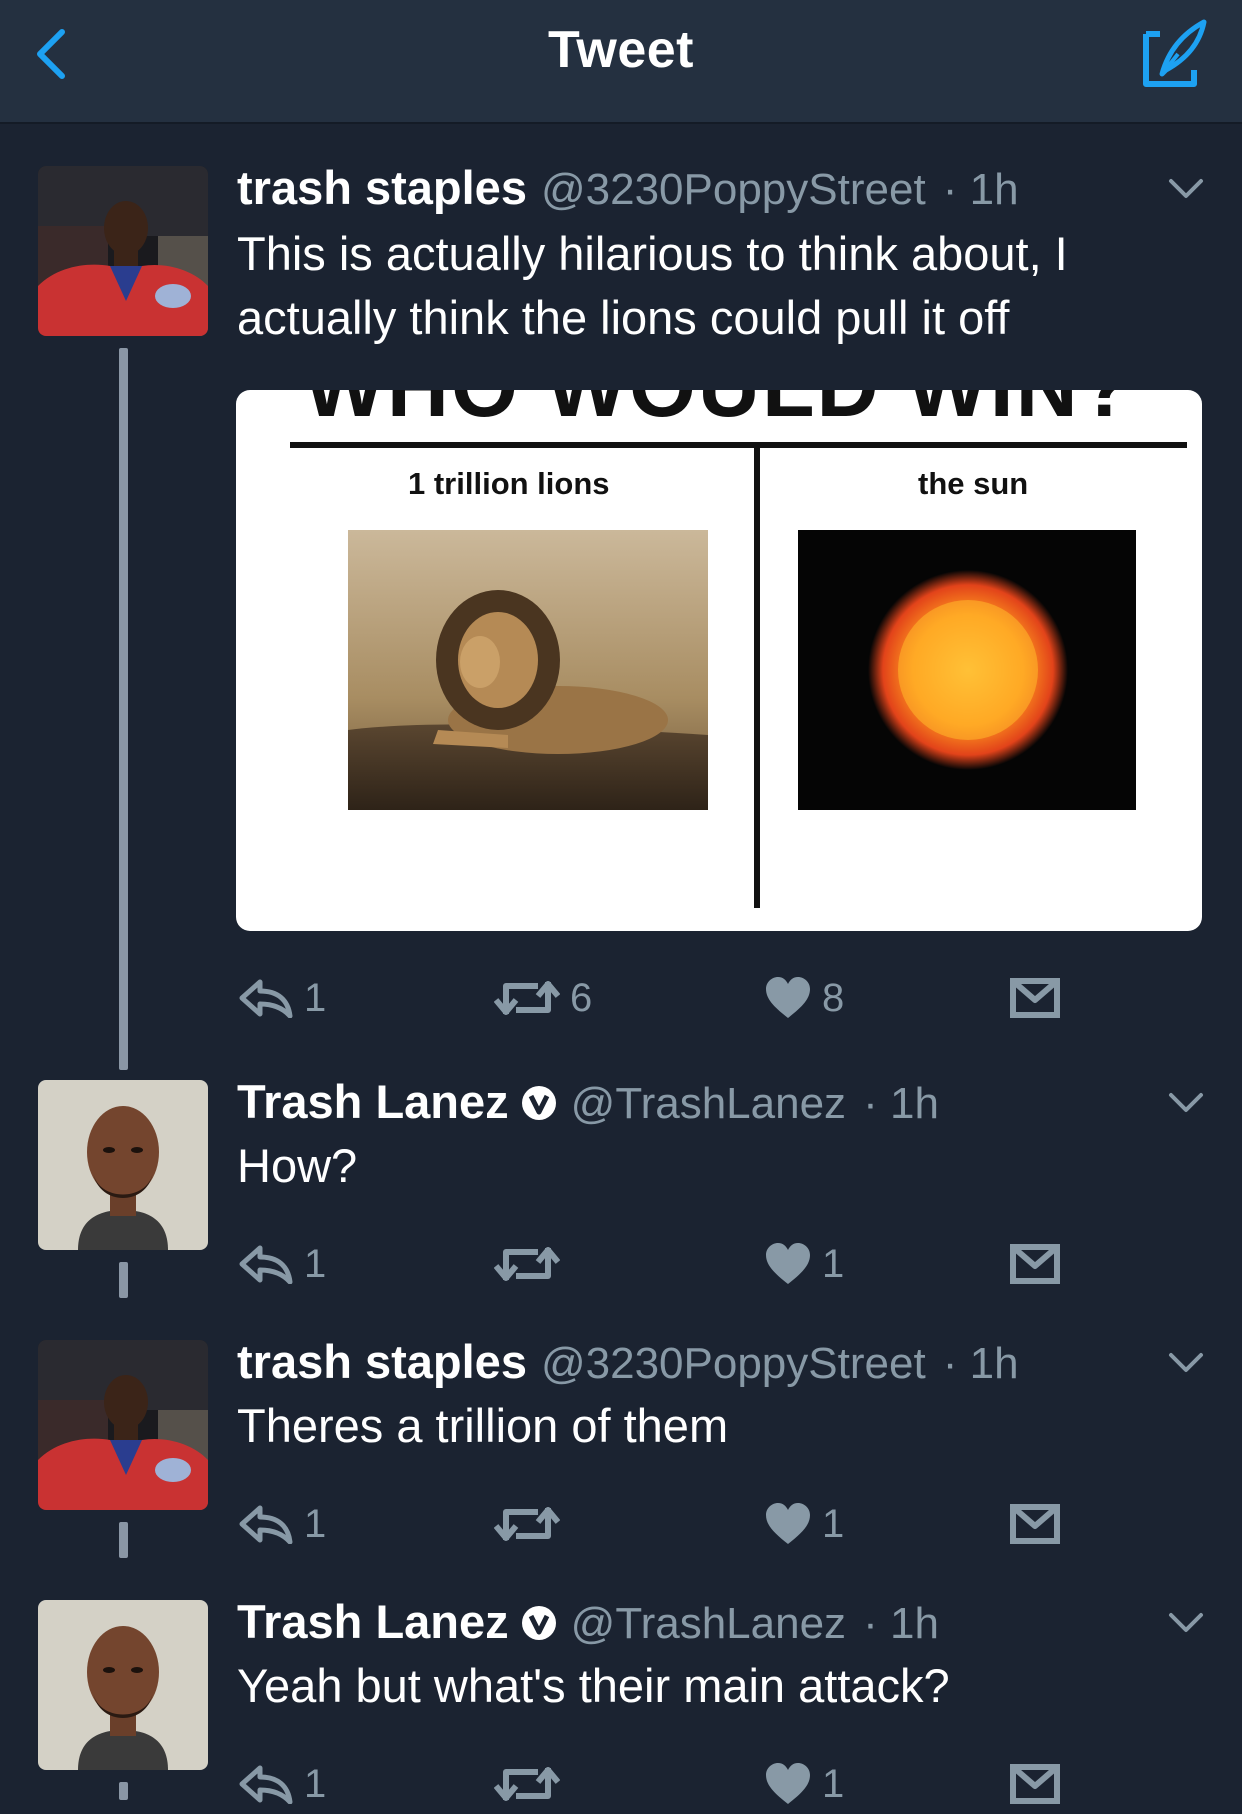 This screenshot has width=1242, height=1814. What do you see at coordinates (973, 483) in the screenshot?
I see `meme-right-label: the sun` at bounding box center [973, 483].